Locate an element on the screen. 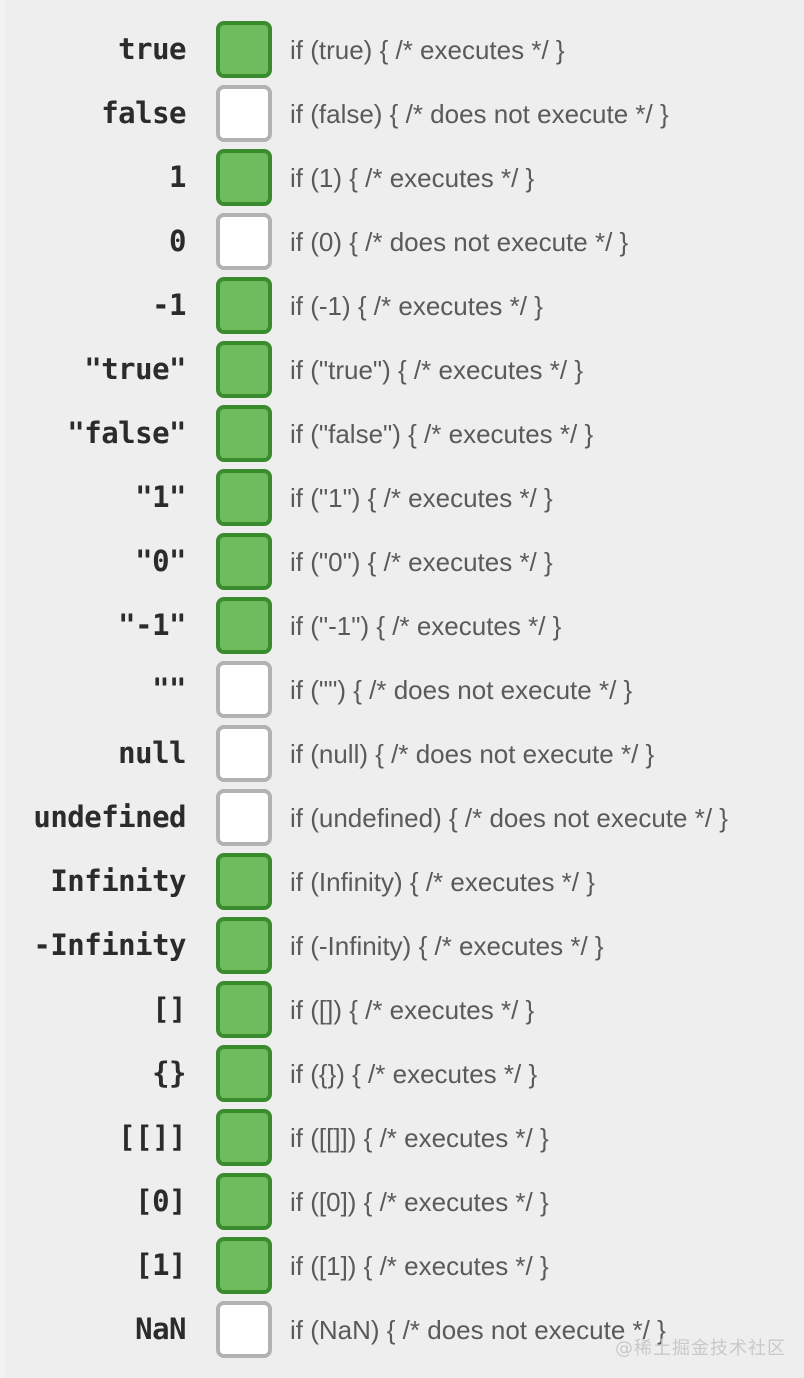 The width and height of the screenshot is (804, 1378). code-snippet: if (0) { /* does not execute */ } is located at coordinates (459, 241).